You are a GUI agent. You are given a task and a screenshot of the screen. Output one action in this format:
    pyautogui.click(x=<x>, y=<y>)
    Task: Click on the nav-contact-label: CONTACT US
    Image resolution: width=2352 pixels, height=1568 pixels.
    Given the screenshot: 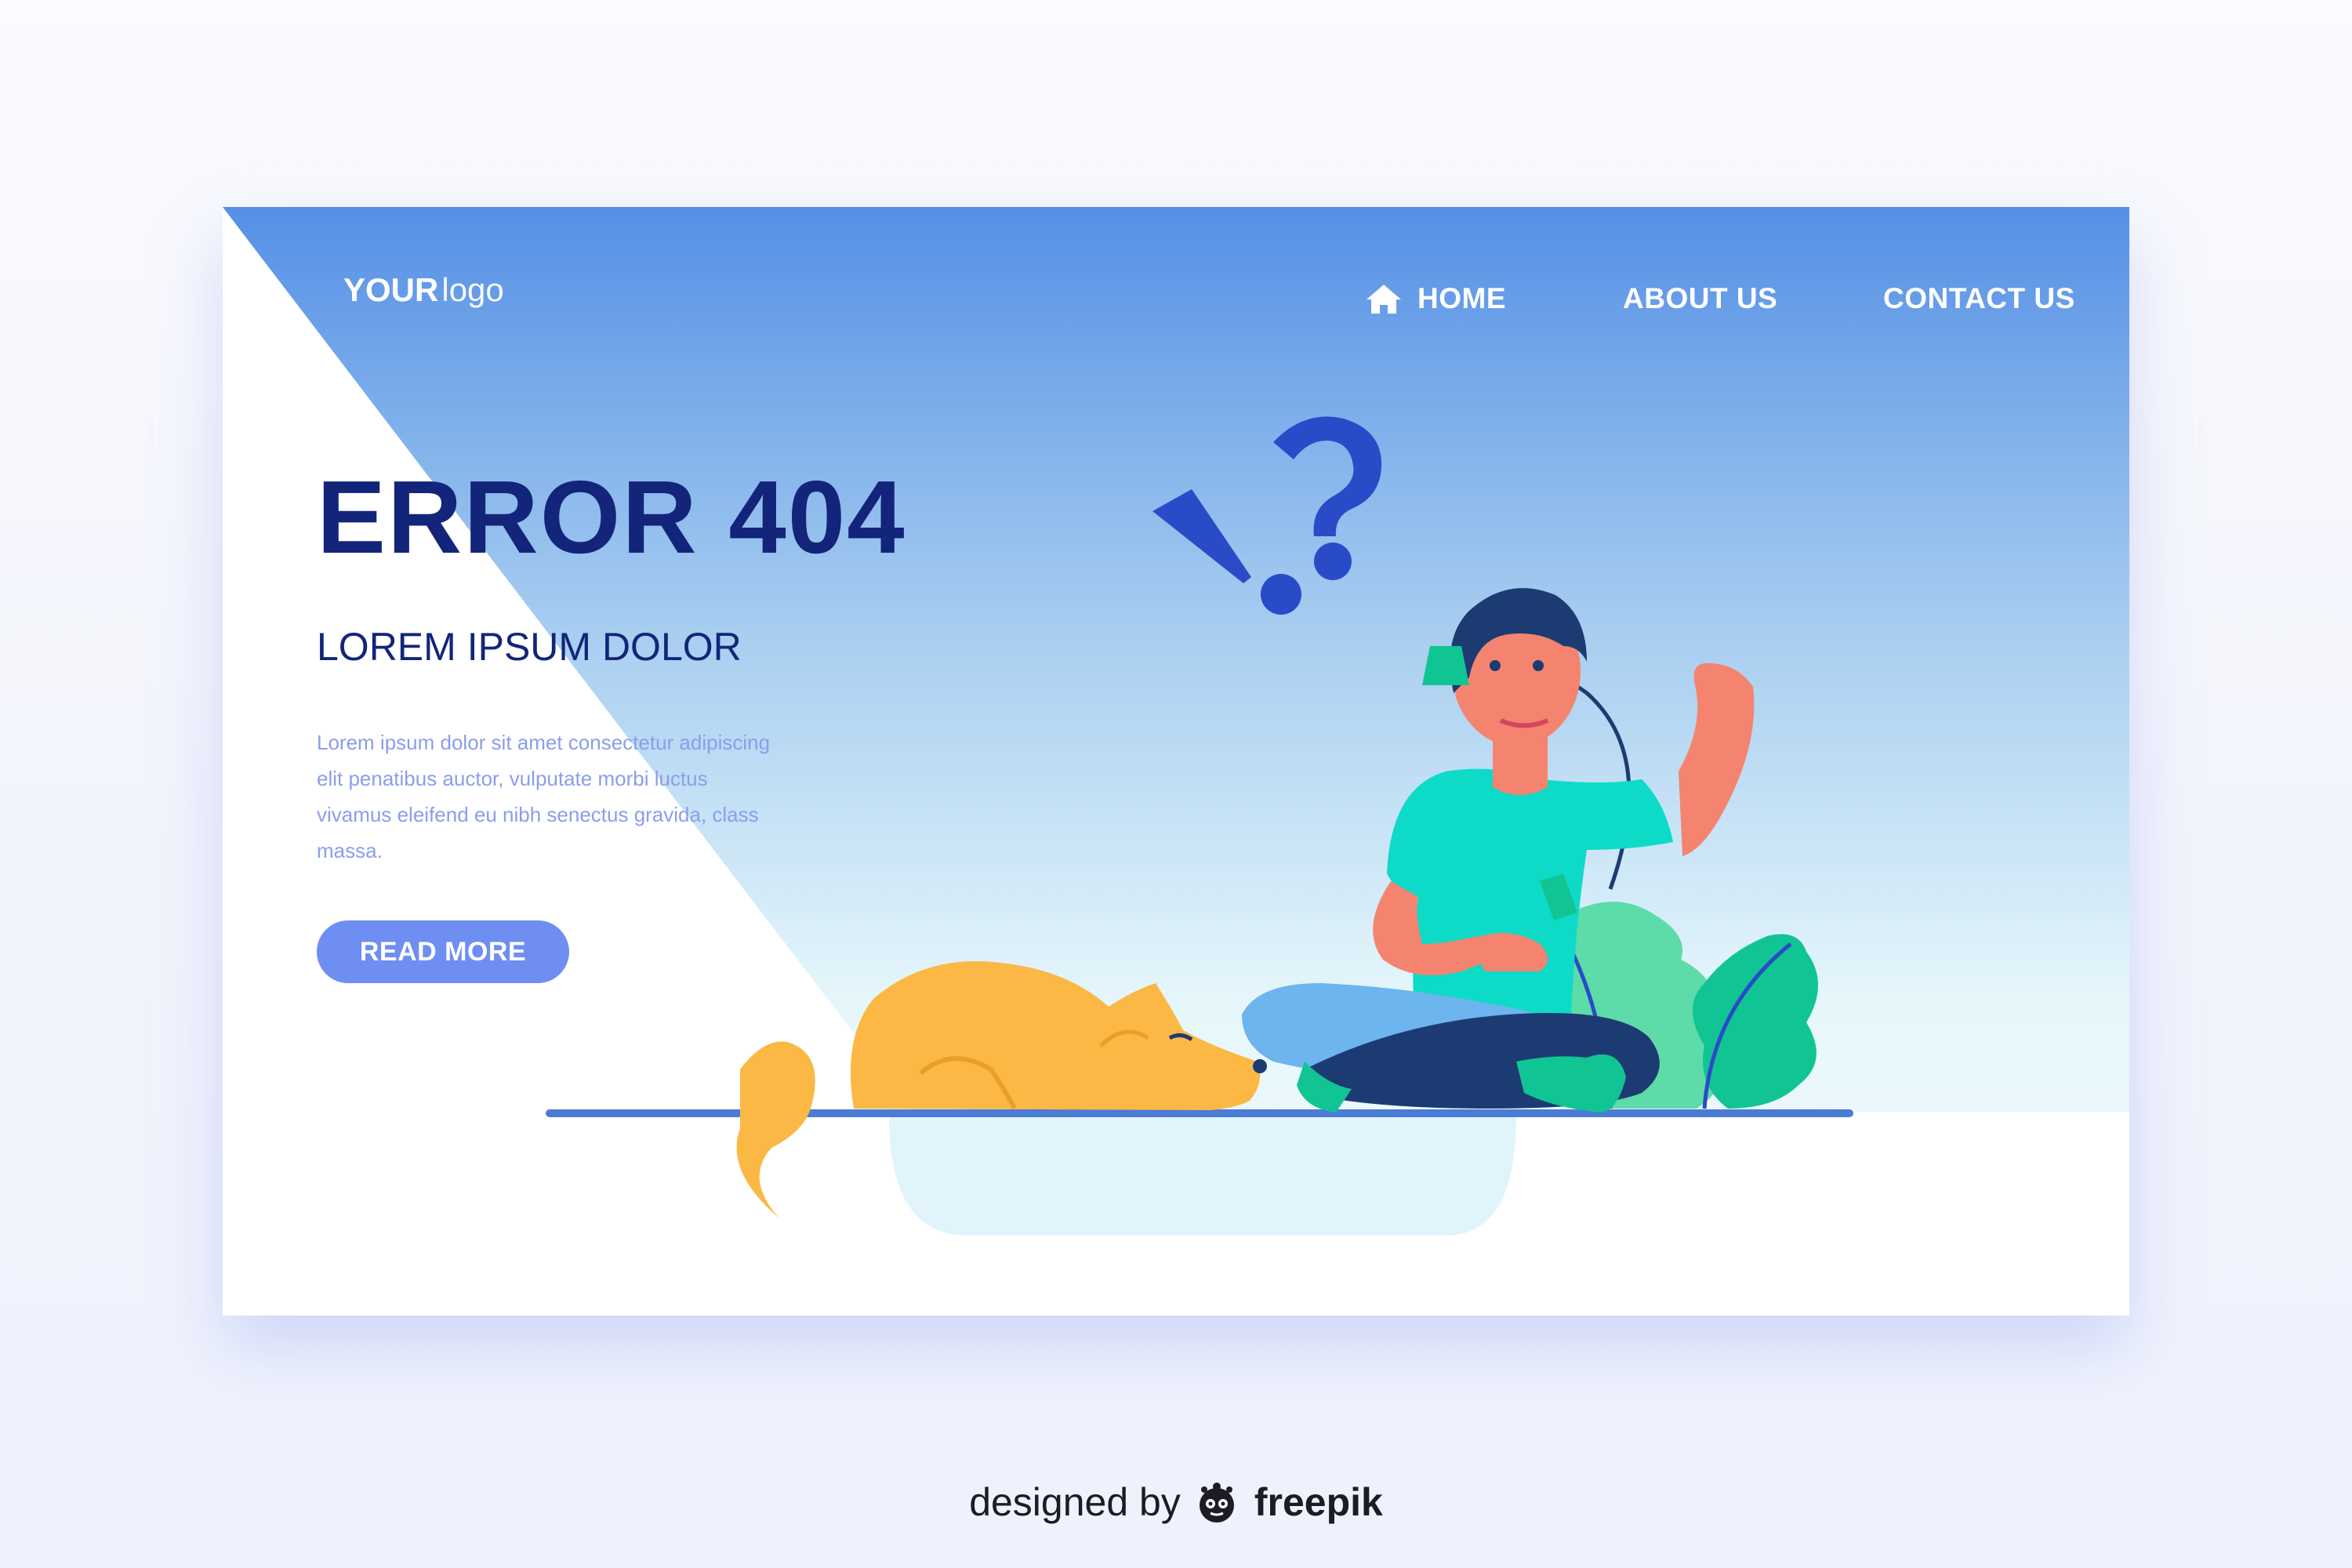 What is the action you would take?
    pyautogui.click(x=1979, y=298)
    